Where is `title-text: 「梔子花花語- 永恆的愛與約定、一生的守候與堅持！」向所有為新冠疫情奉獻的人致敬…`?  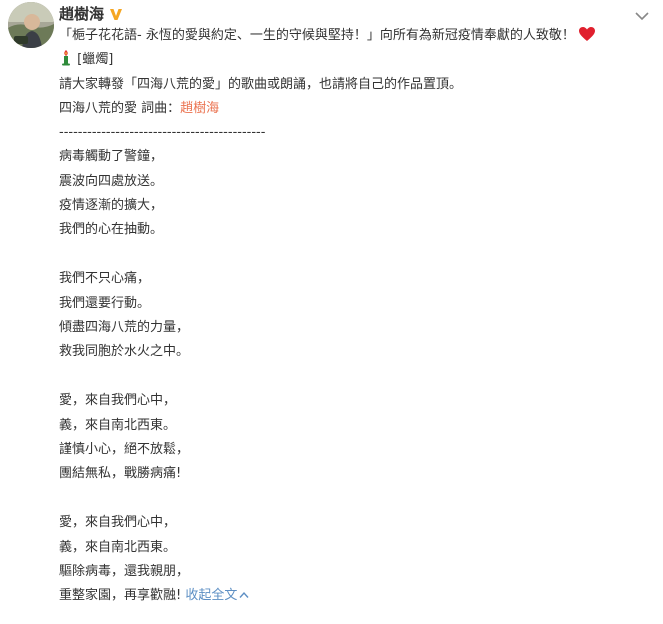 title-text: 「梔子花花語- 永恆的愛與約定、一生的守候與堅持！」向所有為新冠疫情奉獻的人致敬… is located at coordinates (317, 35).